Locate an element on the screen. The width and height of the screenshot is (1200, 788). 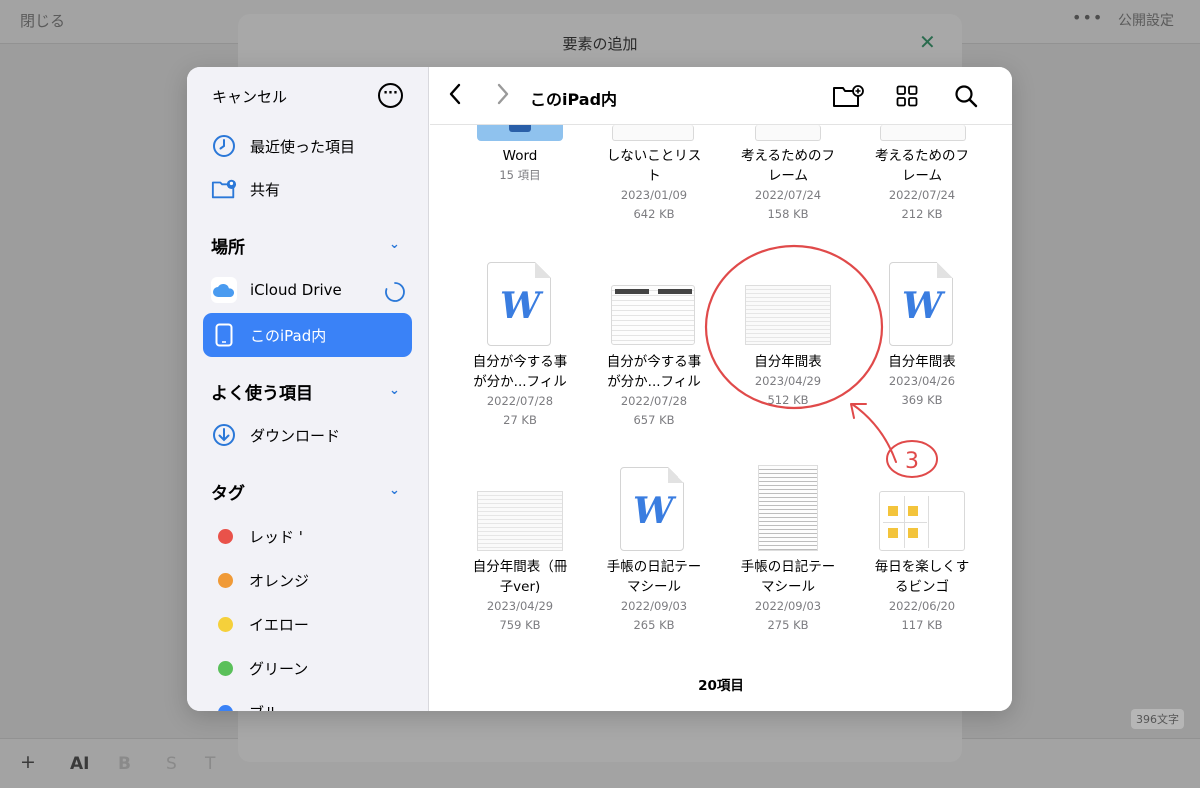
file-item: 自分年間表（冊 子ver) 2023/04/29 759 KB is located at coordinates (520, 596).